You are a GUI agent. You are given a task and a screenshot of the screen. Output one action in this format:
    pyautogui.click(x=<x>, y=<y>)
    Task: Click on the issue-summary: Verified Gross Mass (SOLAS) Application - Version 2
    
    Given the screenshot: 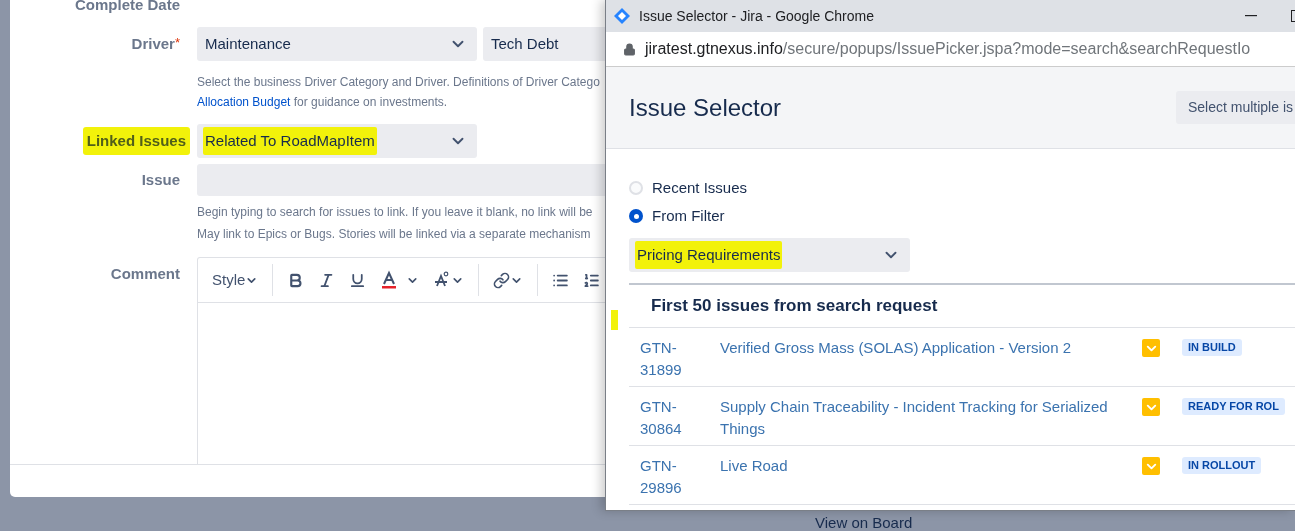 What is the action you would take?
    pyautogui.click(x=925, y=348)
    